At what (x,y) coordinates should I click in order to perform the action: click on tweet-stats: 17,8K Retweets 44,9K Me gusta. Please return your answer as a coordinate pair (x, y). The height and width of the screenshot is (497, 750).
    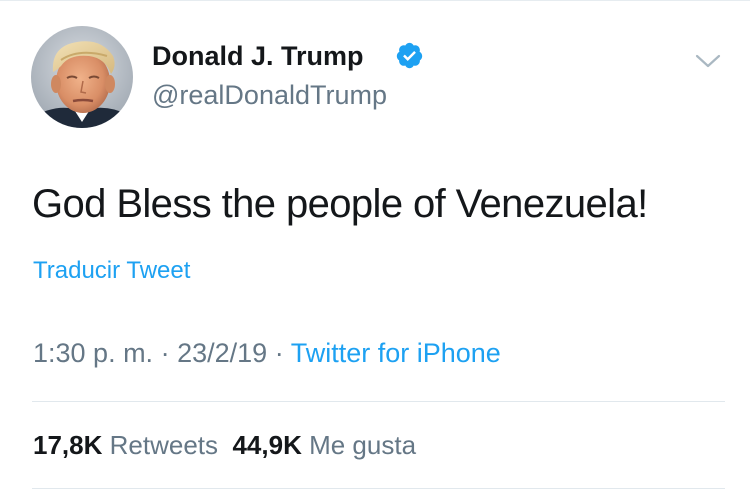
    Looking at the image, I should click on (224, 445).